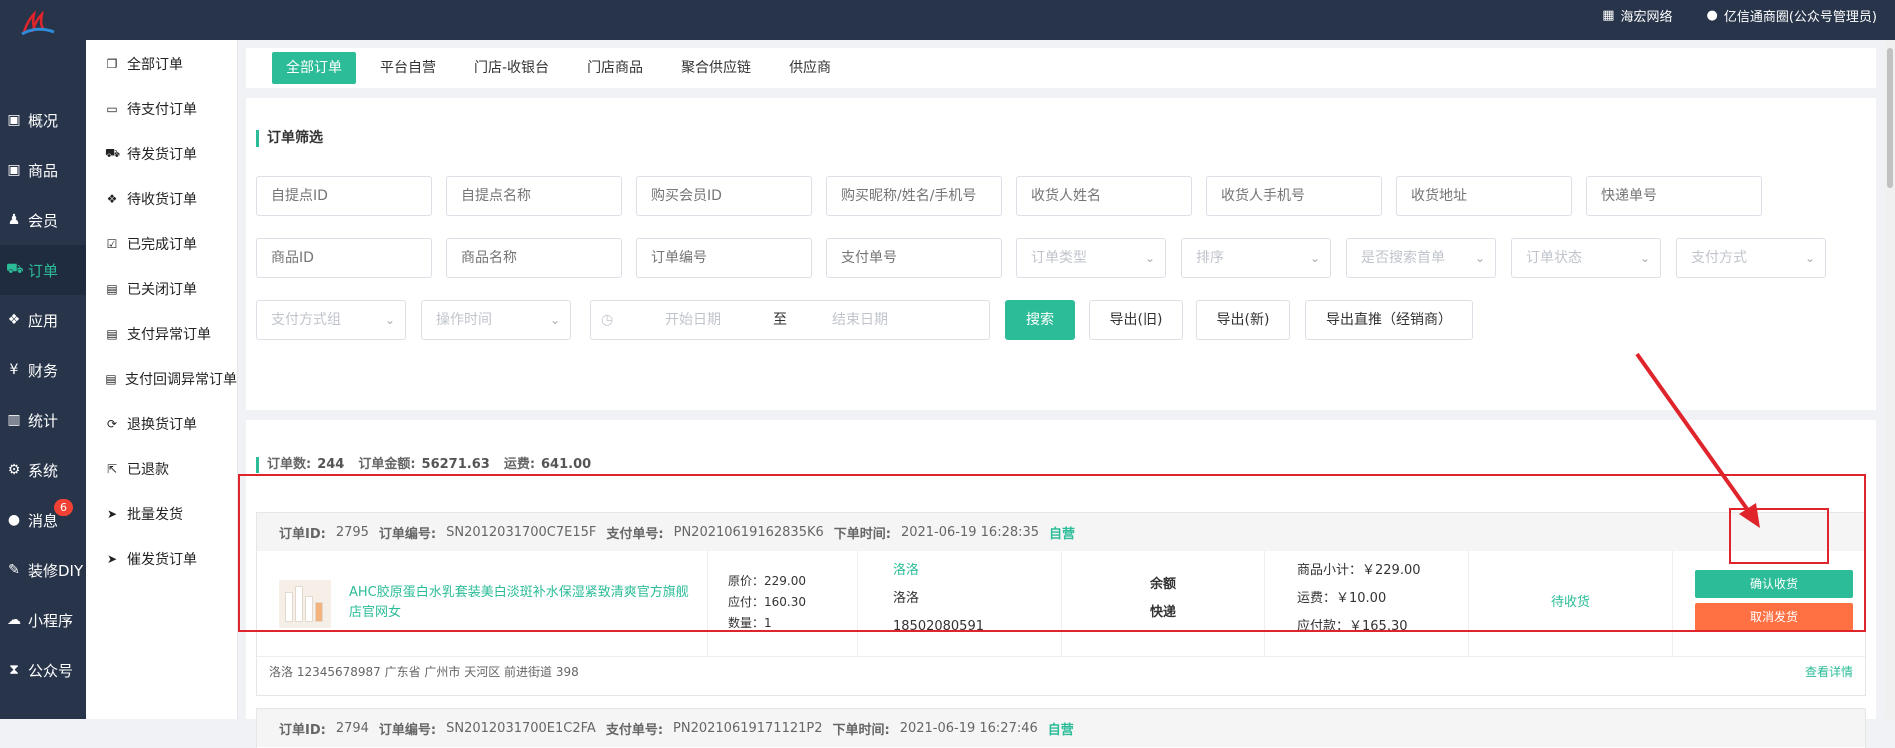 This screenshot has width=1895, height=748. What do you see at coordinates (43, 570) in the screenshot?
I see `sidebar-item-decor-diy: ✎ 装修DIY` at bounding box center [43, 570].